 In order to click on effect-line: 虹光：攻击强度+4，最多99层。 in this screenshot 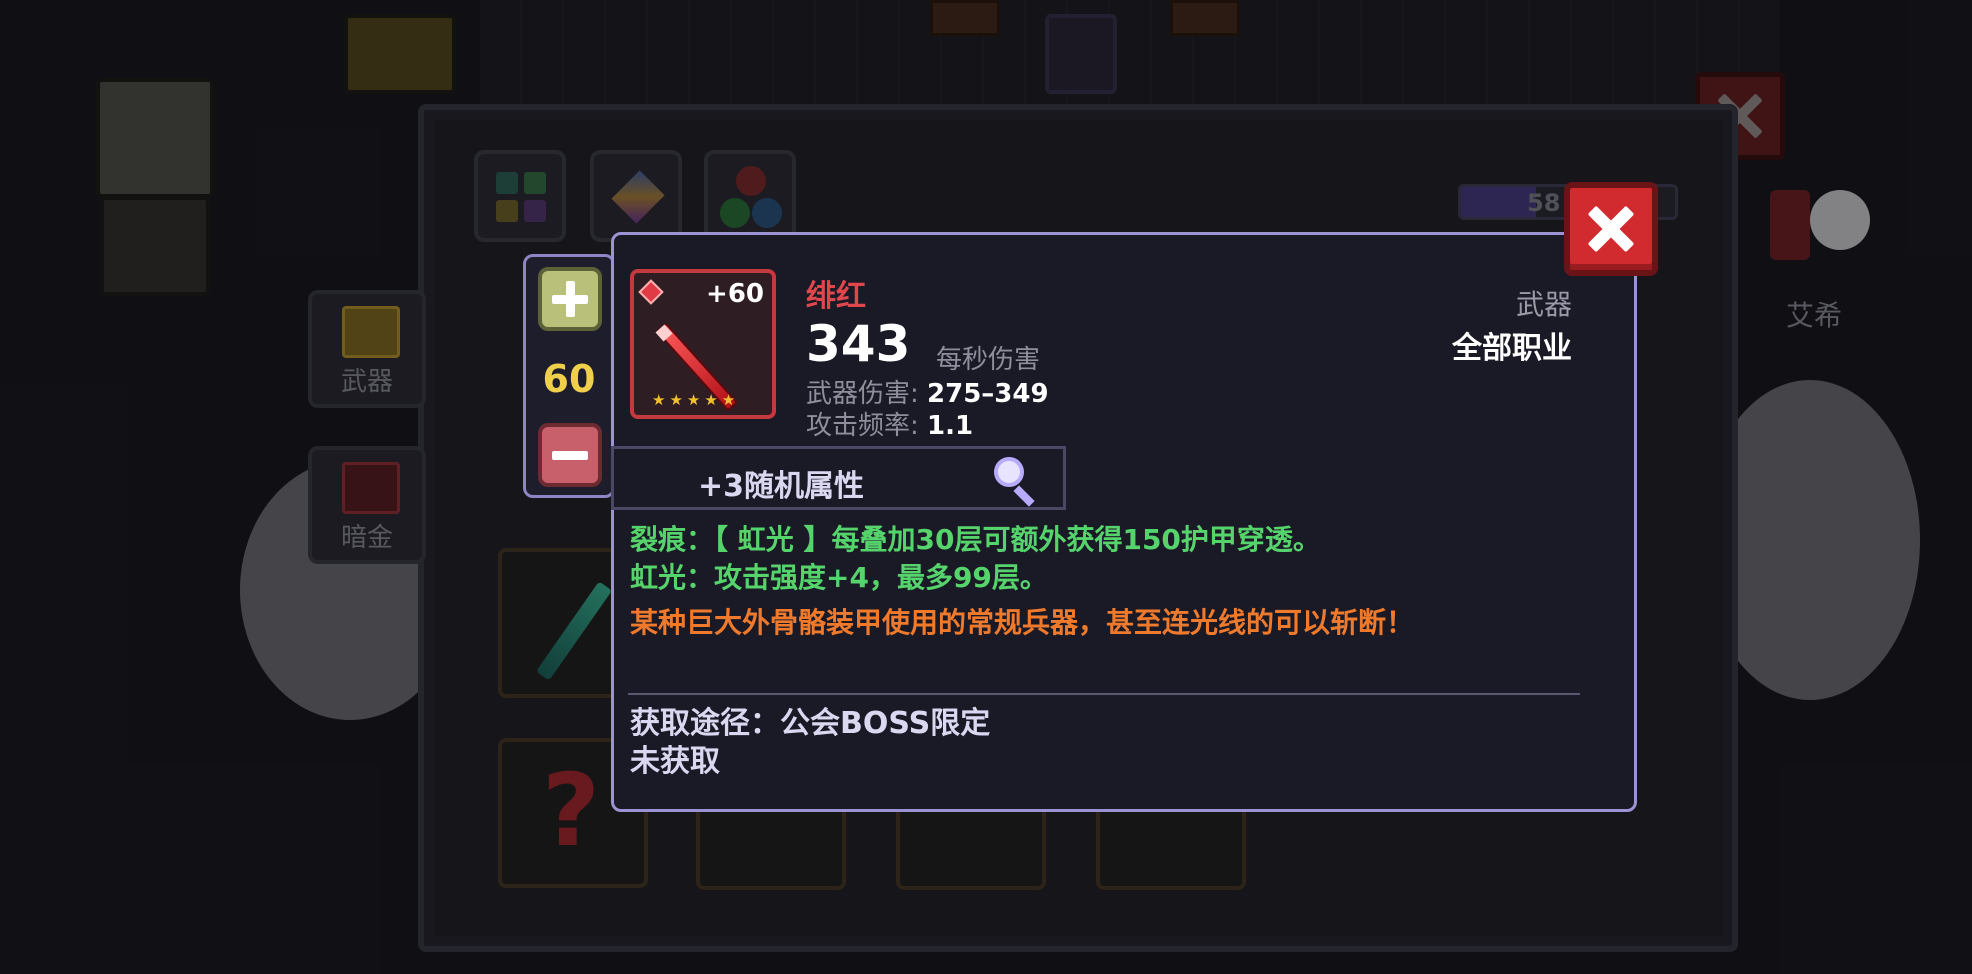, I will do `click(839, 577)`.